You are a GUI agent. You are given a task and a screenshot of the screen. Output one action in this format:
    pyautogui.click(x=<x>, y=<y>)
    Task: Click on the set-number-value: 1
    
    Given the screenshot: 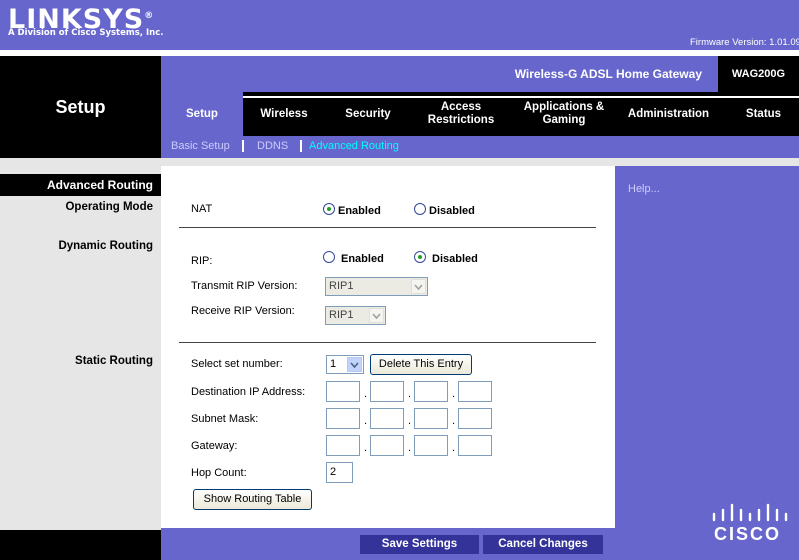 What is the action you would take?
    pyautogui.click(x=333, y=364)
    